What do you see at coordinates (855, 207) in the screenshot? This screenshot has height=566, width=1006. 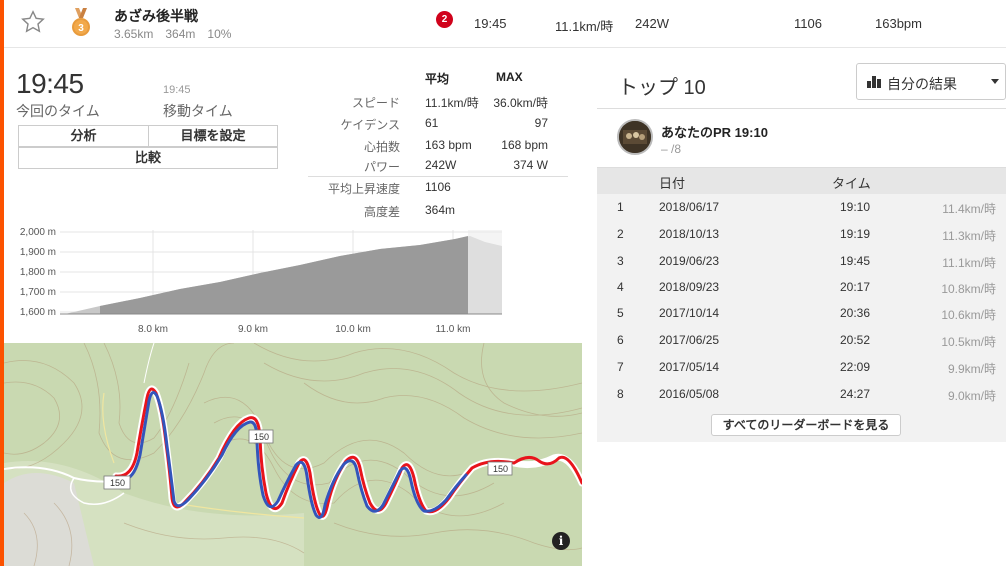 I see `row-time: 19:10` at bounding box center [855, 207].